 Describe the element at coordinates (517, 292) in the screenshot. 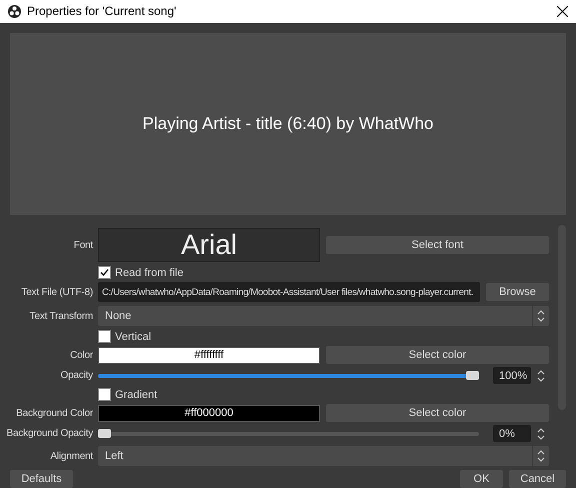

I see `browse-button: Browse` at that location.